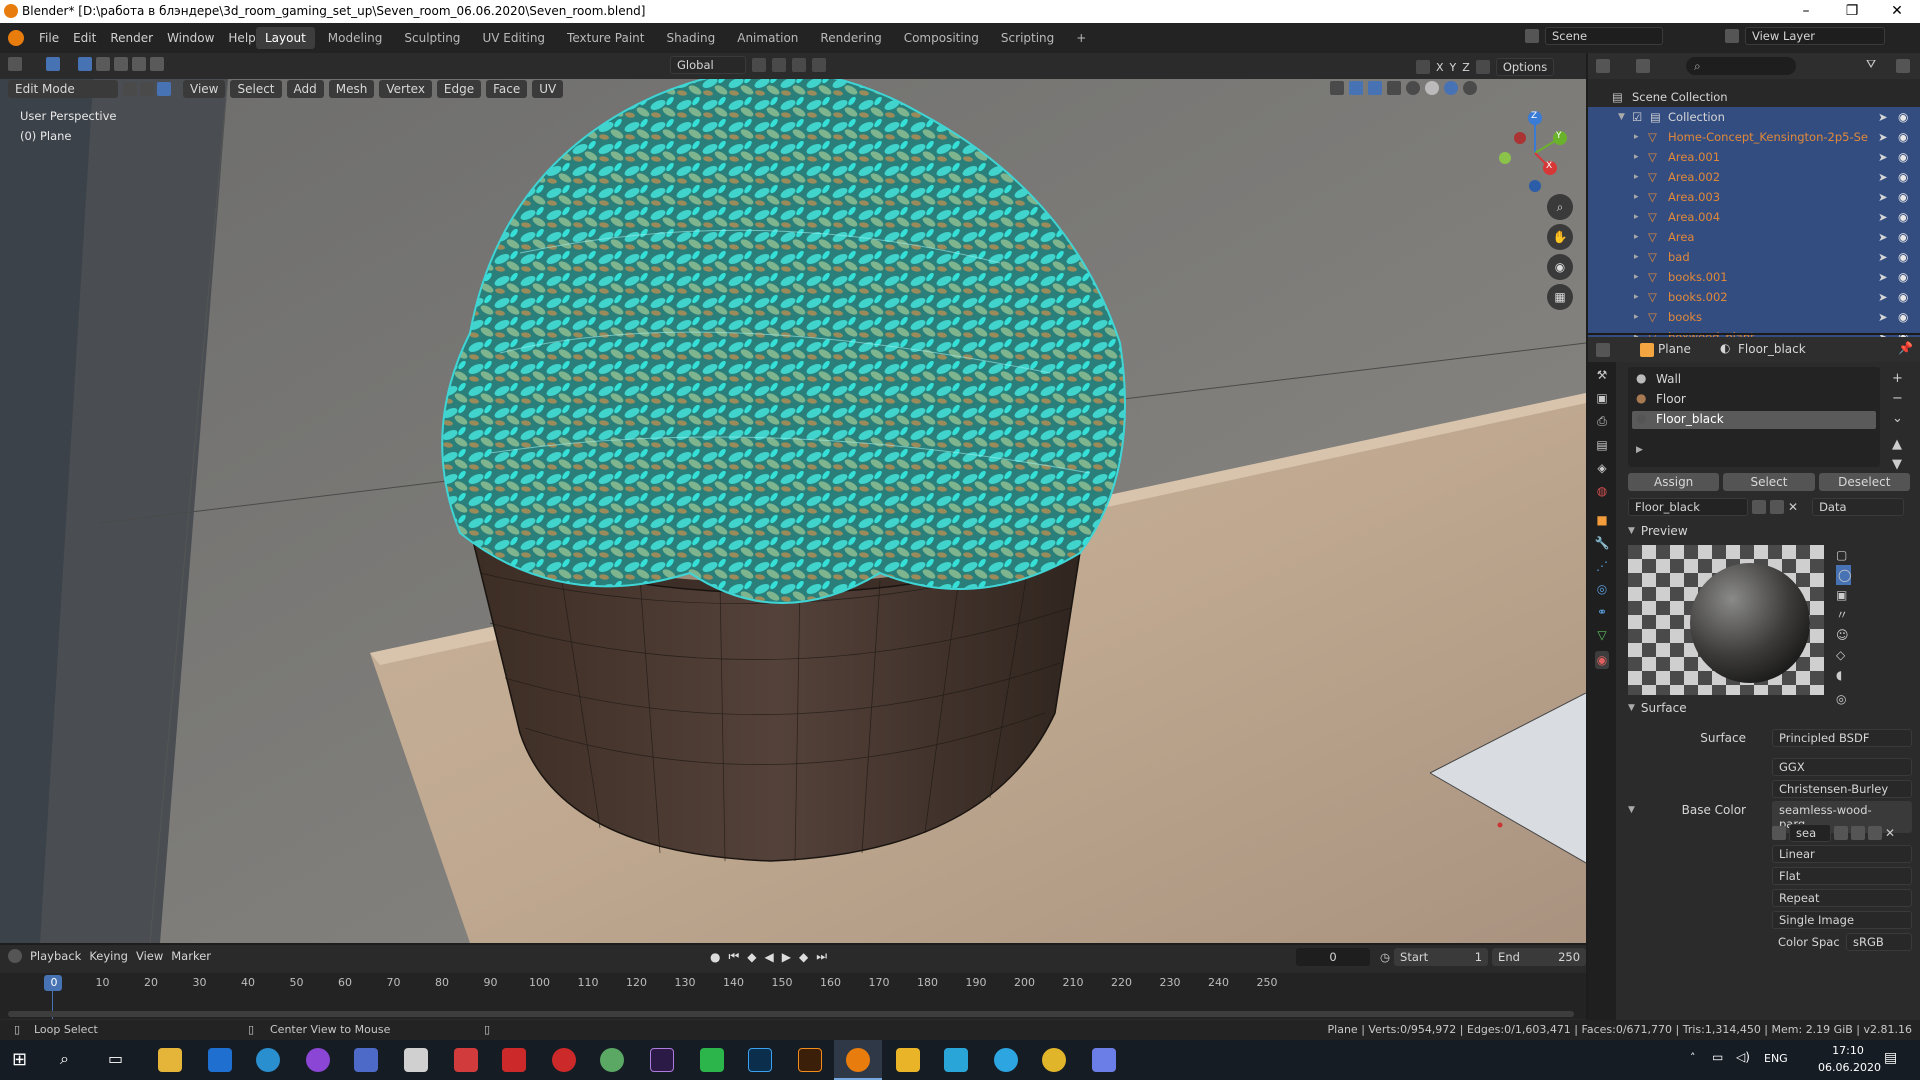 This screenshot has width=1920, height=1080. Describe the element at coordinates (157, 64) in the screenshot. I see `select-intersect-icon` at that location.